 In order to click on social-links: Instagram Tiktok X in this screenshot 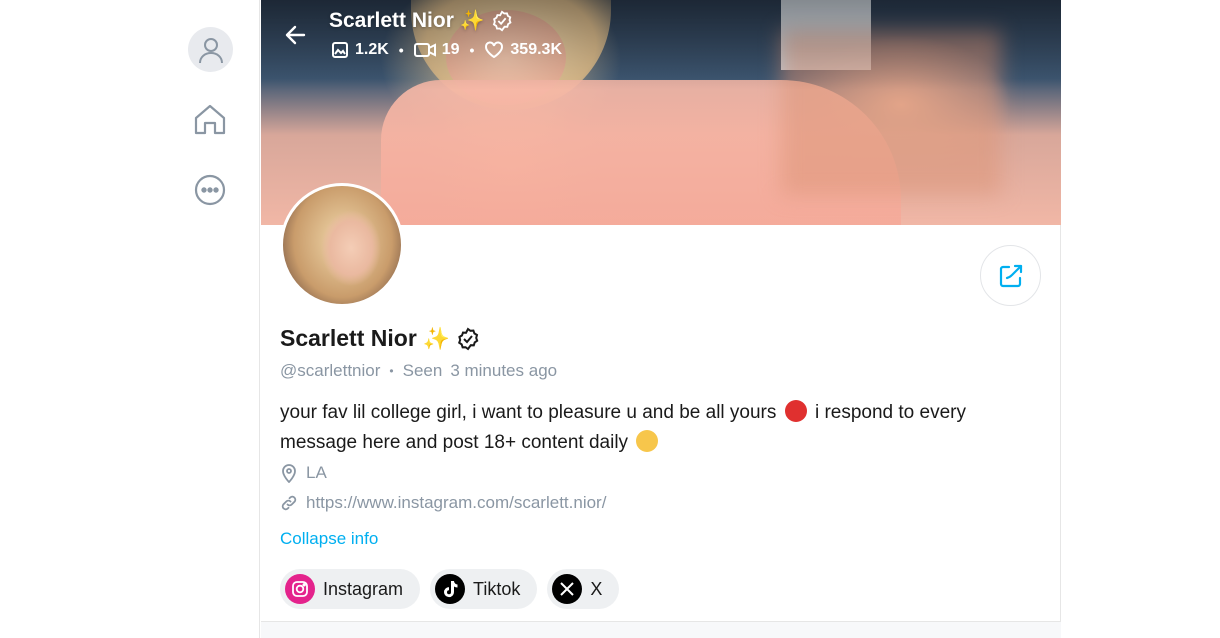, I will do `click(450, 589)`.